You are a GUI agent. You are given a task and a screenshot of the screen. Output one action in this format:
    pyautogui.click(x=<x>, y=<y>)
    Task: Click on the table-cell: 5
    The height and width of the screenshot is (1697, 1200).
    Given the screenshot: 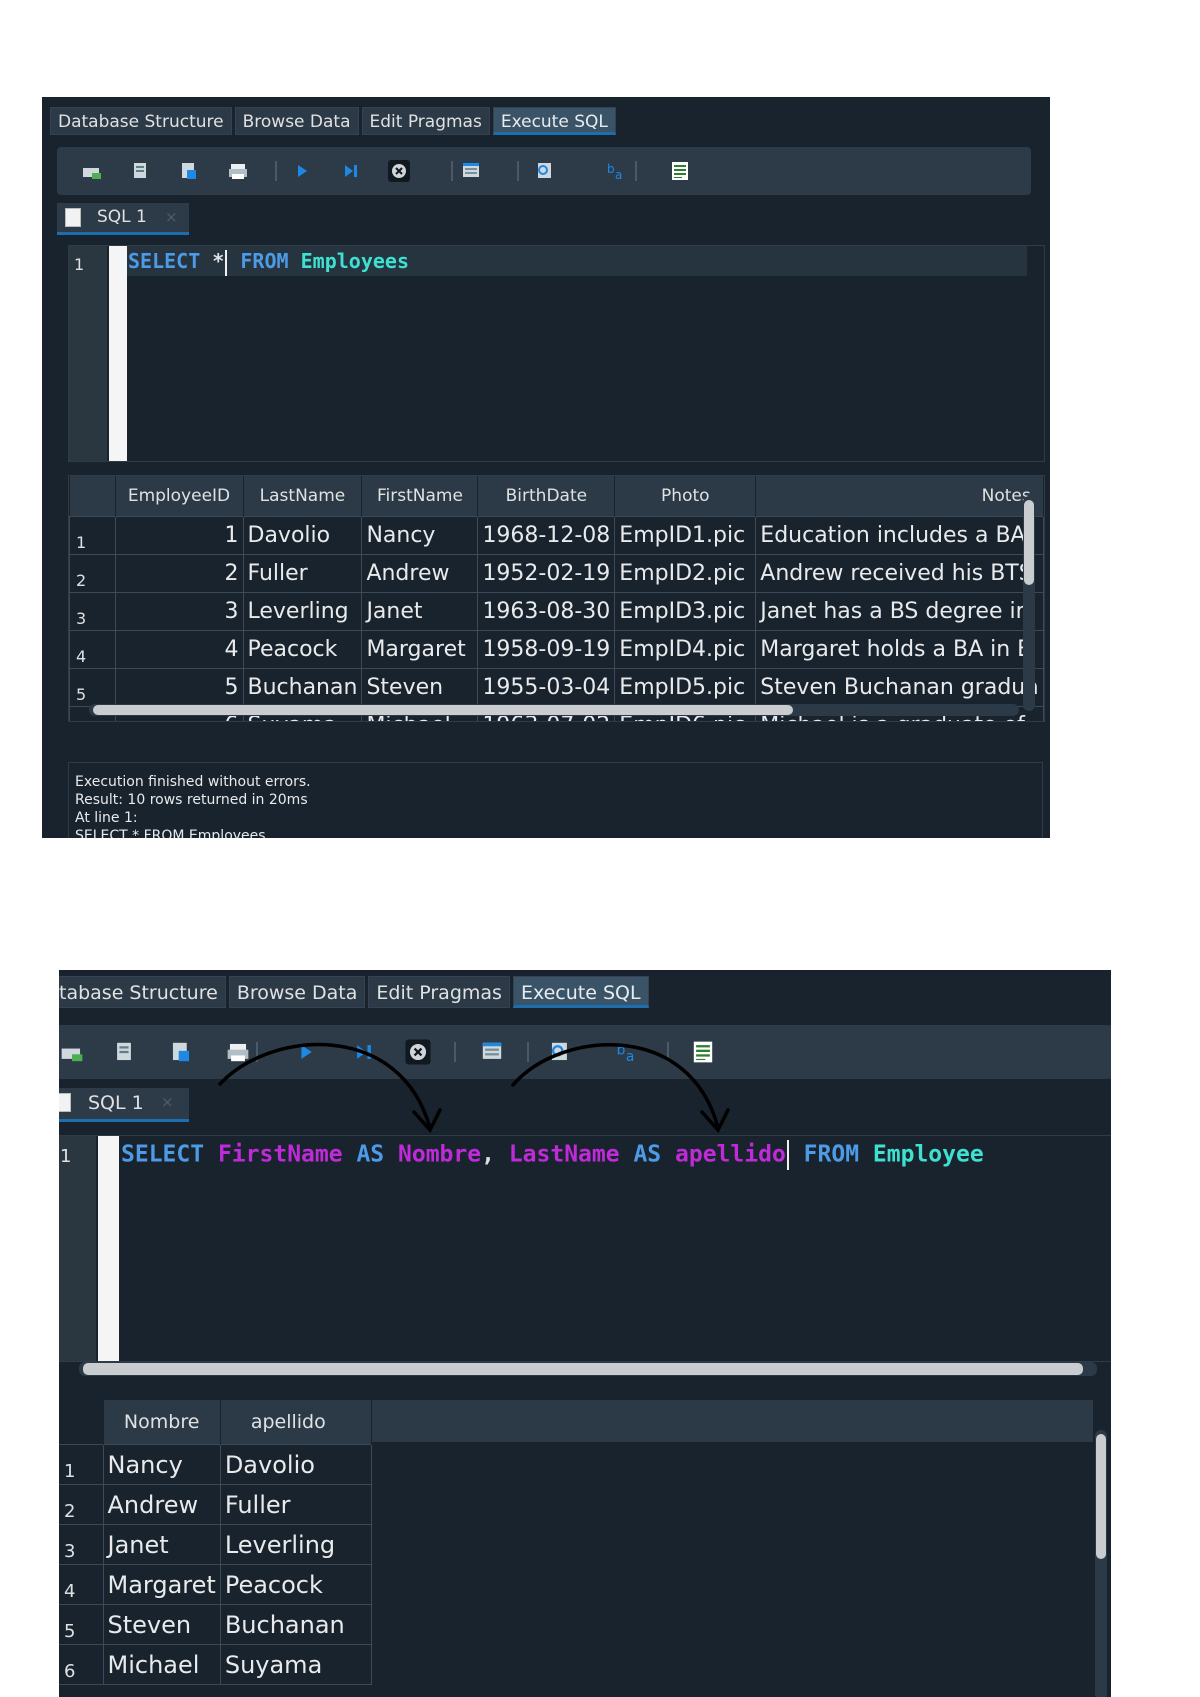 What is the action you would take?
    pyautogui.click(x=179, y=687)
    